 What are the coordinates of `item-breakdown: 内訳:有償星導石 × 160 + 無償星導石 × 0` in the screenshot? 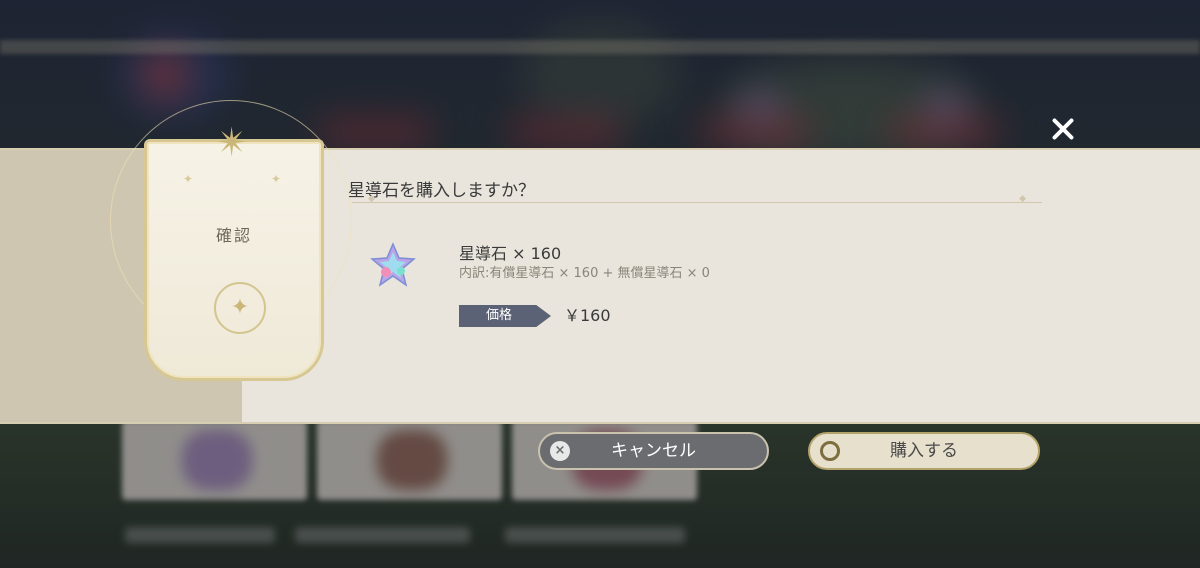 It's located at (584, 273).